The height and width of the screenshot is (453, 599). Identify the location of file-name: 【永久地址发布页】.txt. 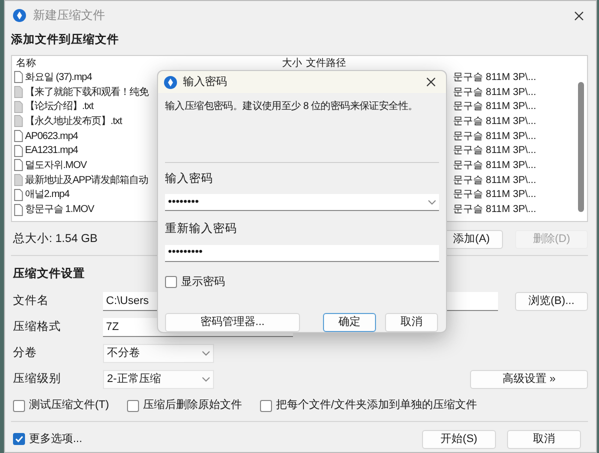
(73, 121).